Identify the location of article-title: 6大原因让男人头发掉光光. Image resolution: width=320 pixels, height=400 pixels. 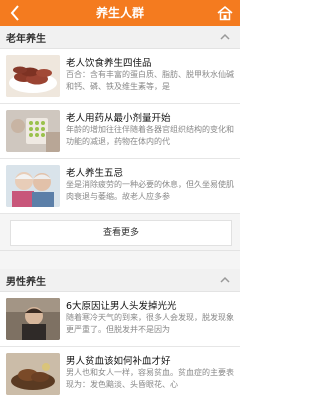
(121, 306).